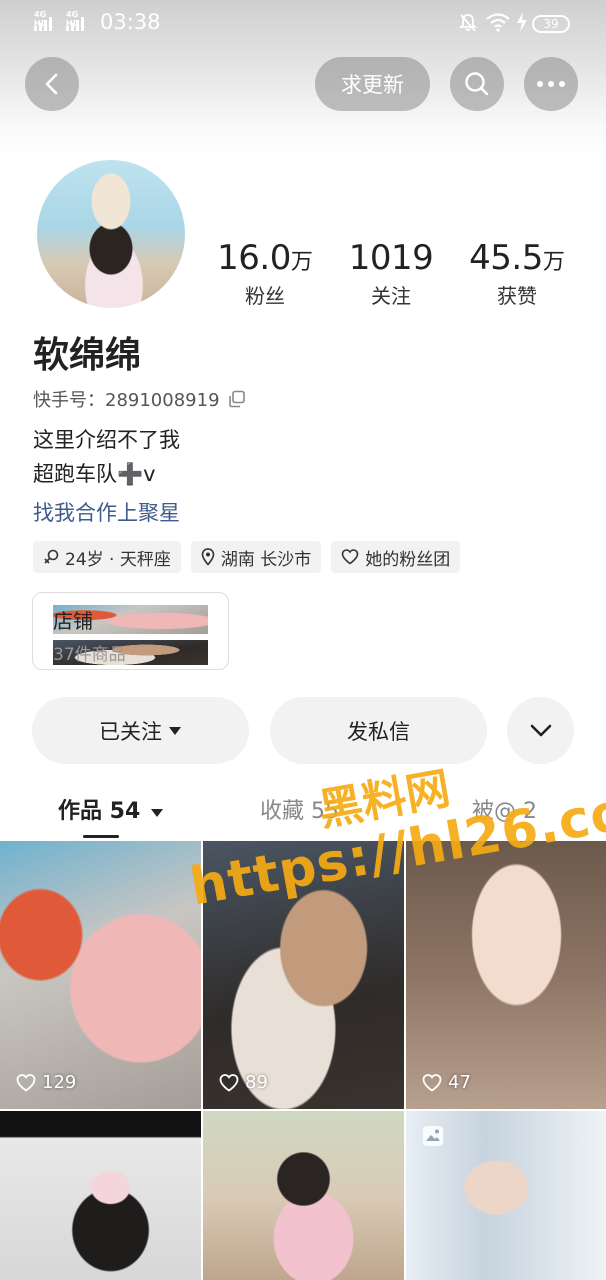 The height and width of the screenshot is (1280, 606). What do you see at coordinates (162, 400) in the screenshot?
I see `user-id-value: 2891008919` at bounding box center [162, 400].